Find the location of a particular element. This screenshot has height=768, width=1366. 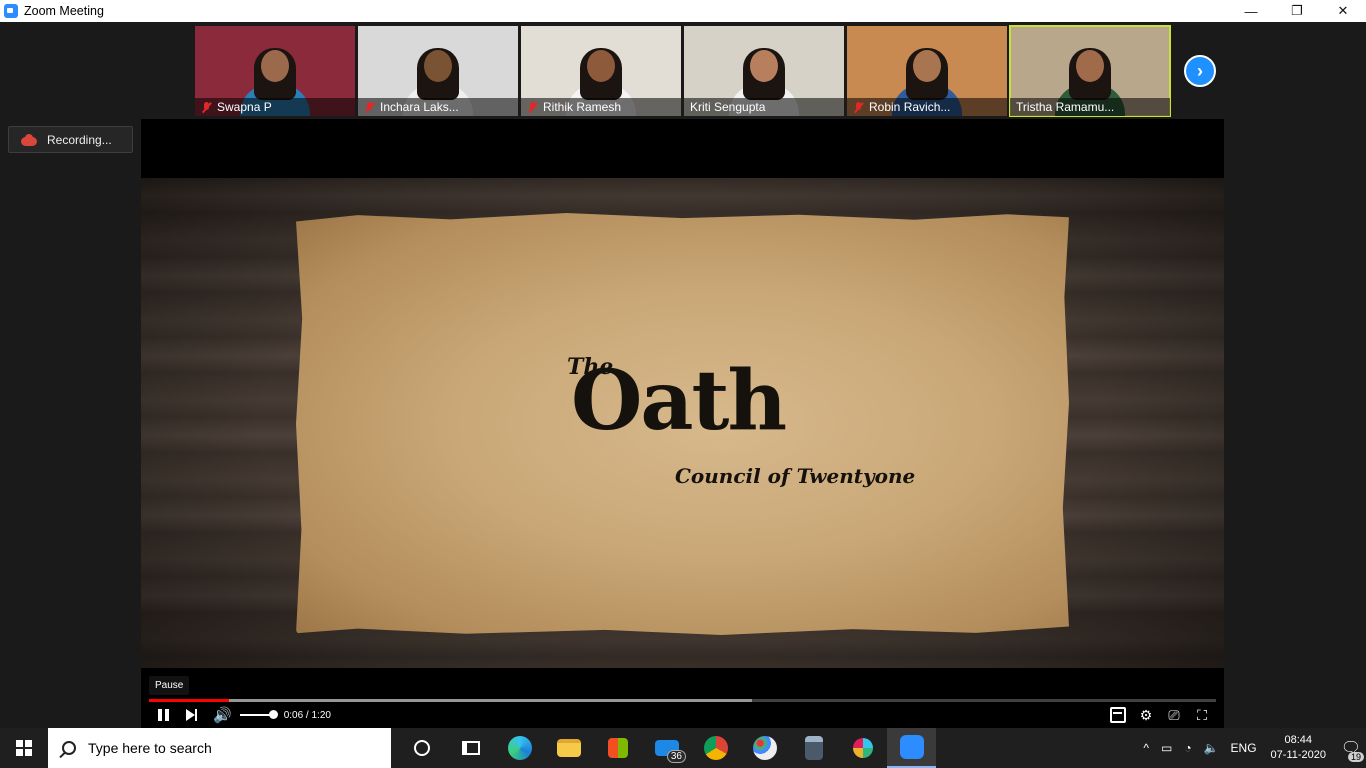

start-button is located at coordinates (24, 748).